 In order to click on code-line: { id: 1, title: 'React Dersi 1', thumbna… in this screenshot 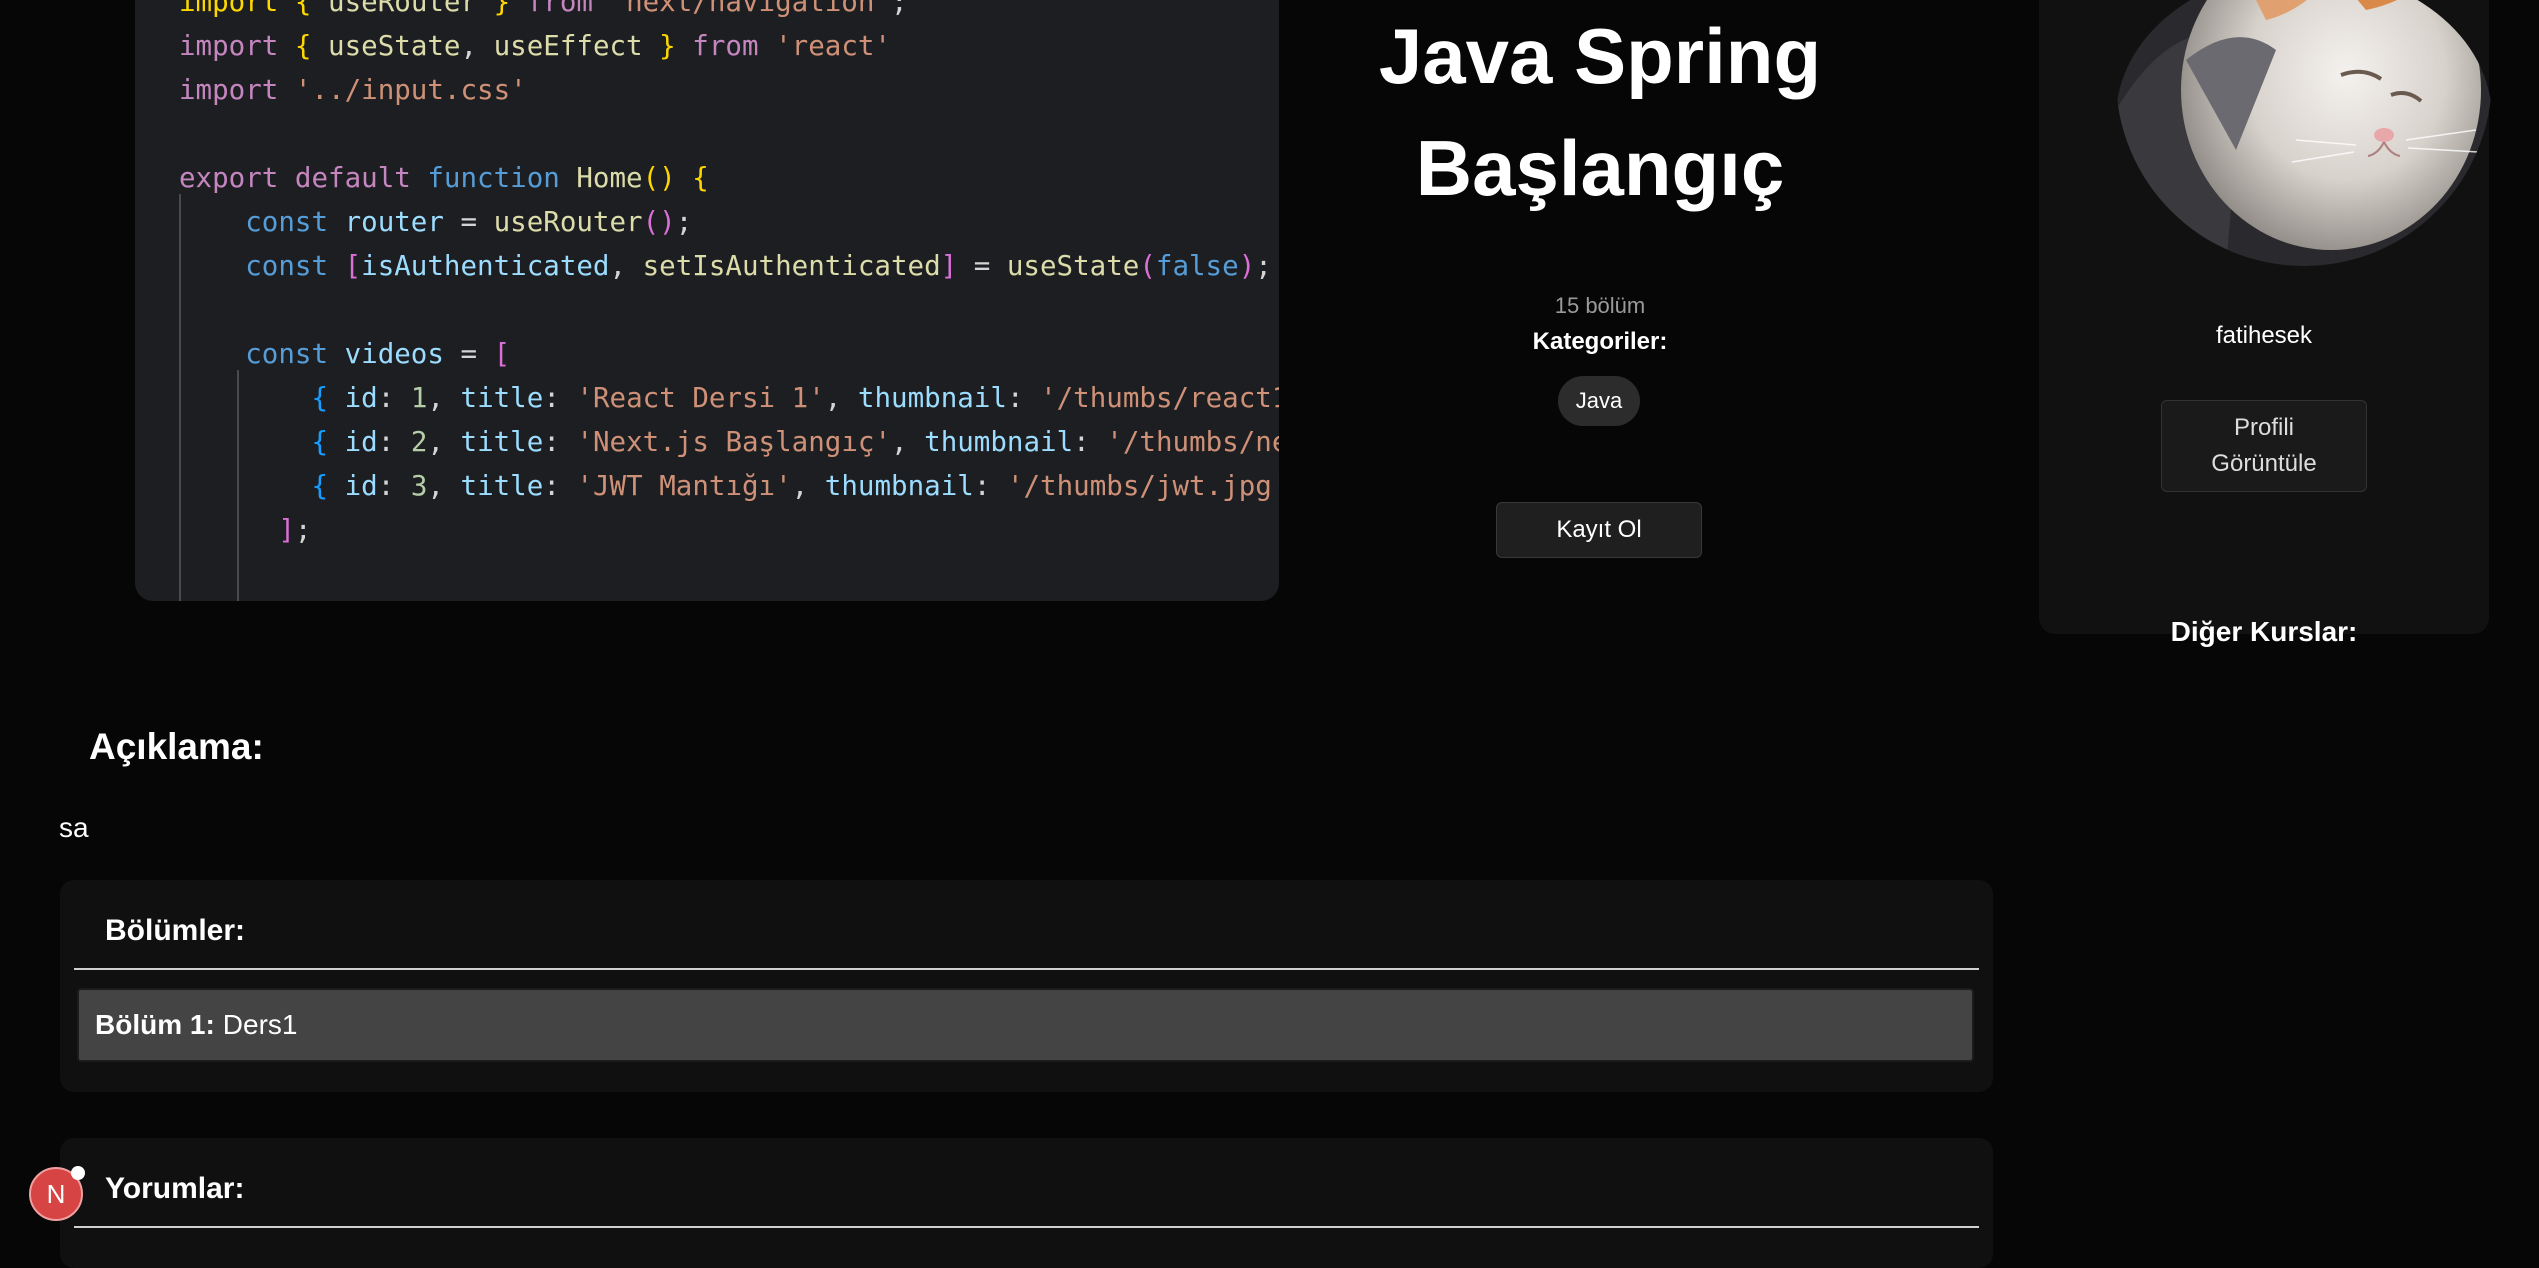, I will do `click(729, 398)`.